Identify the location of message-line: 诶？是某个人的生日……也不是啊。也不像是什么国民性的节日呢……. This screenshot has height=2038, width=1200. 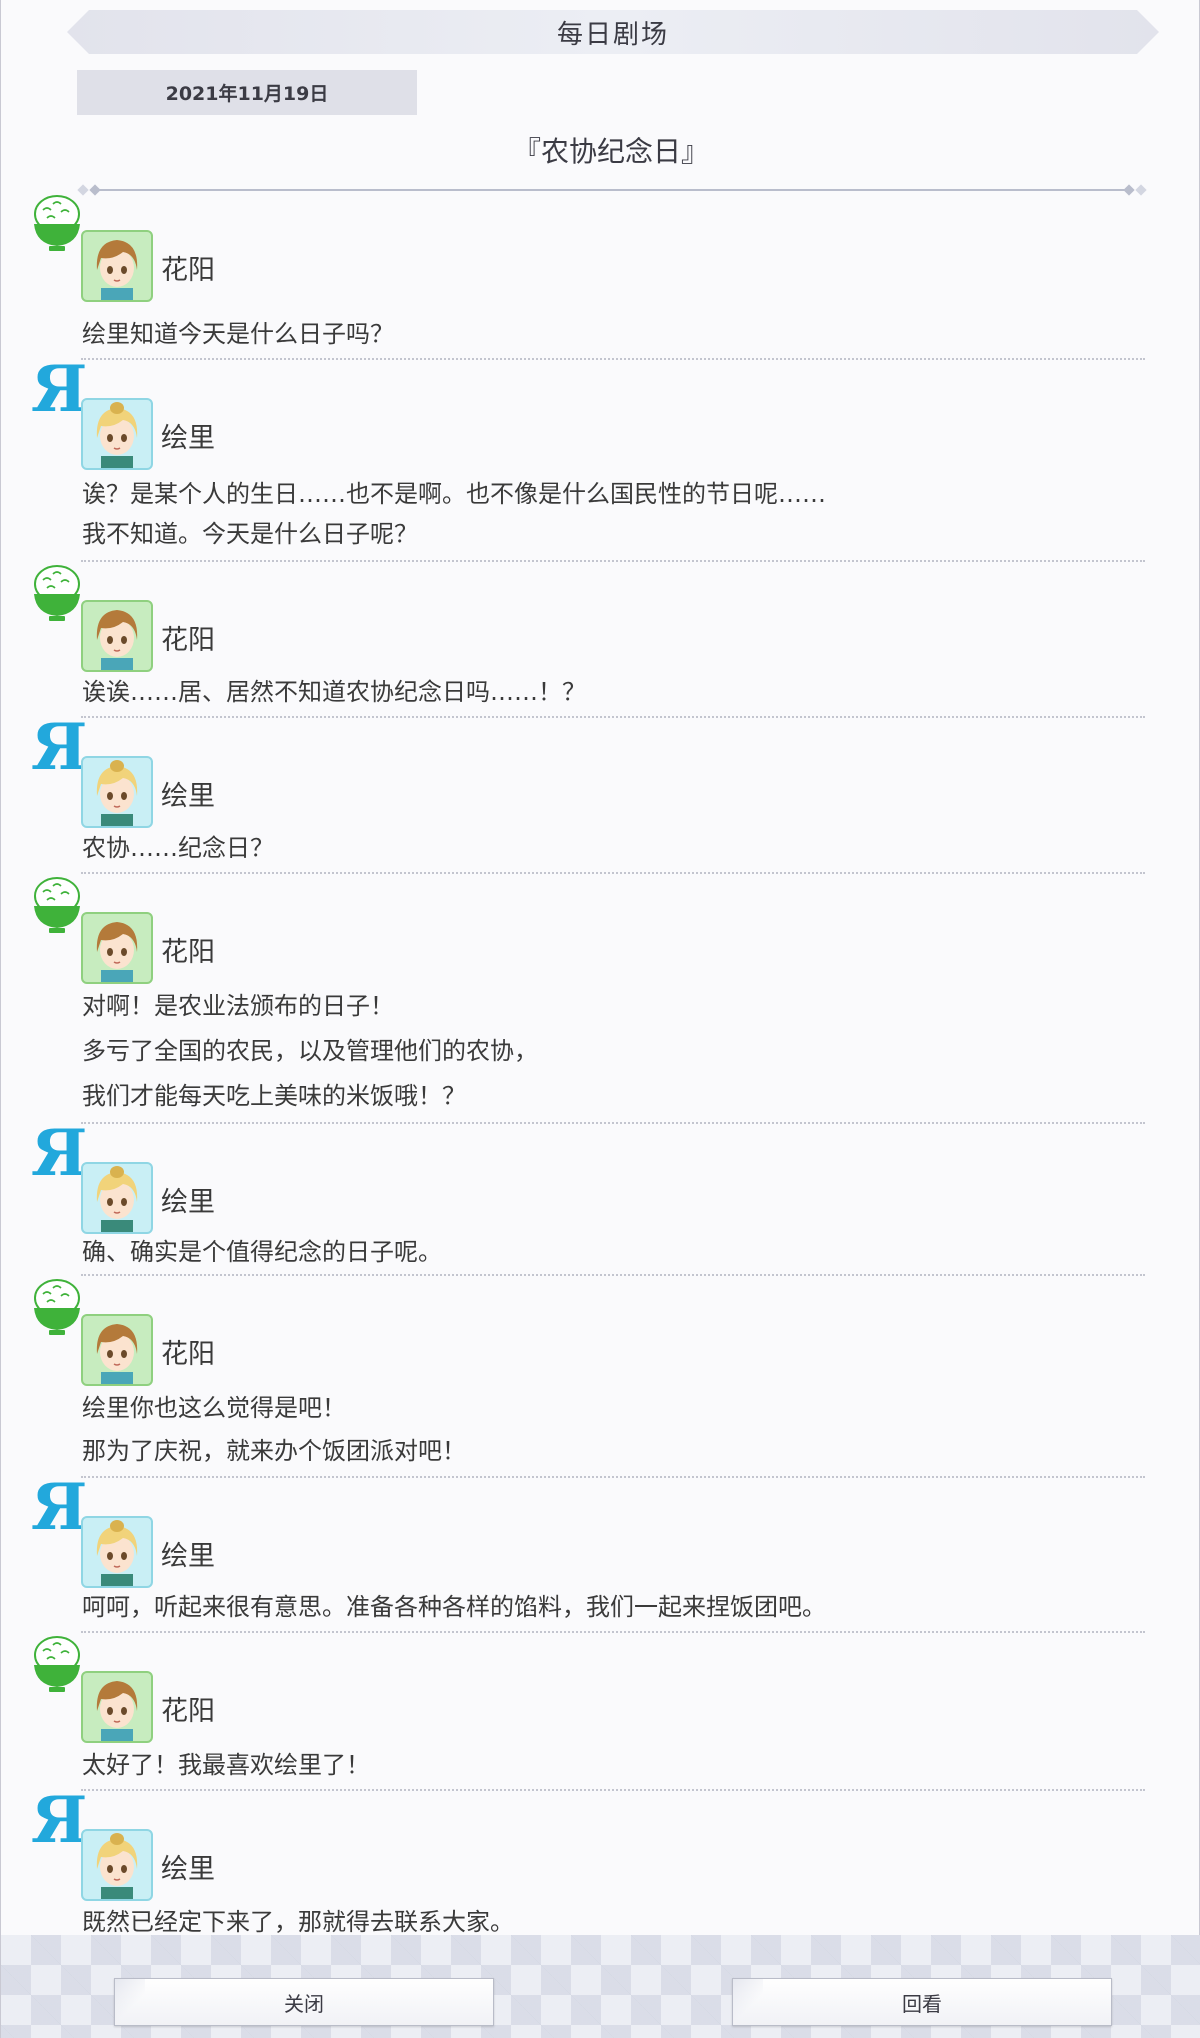
(454, 494).